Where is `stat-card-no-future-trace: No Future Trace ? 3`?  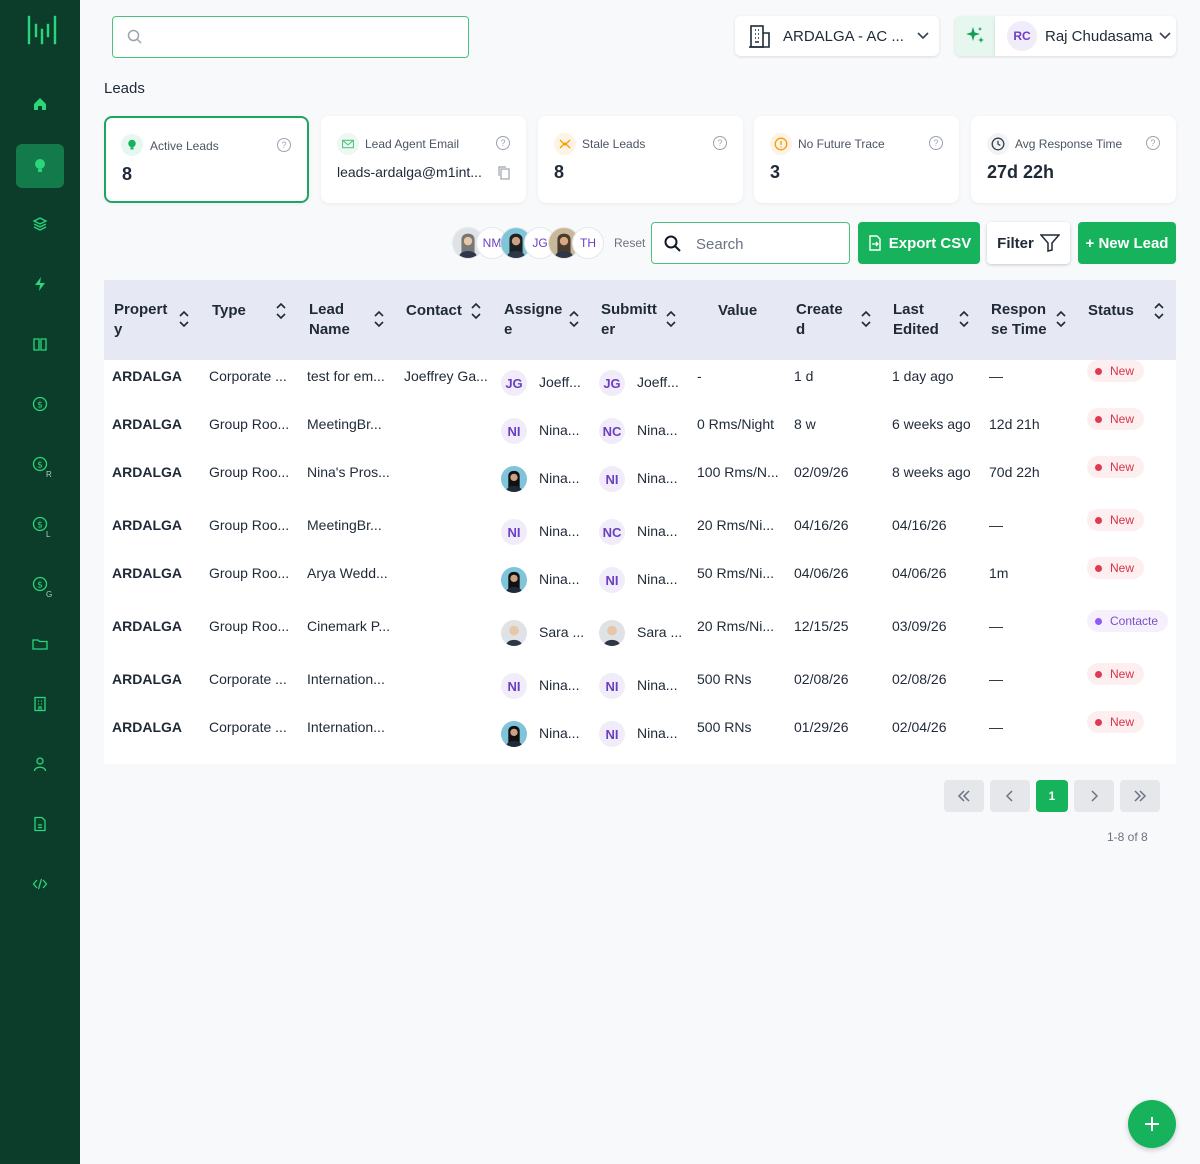
stat-card-no-future-trace: No Future Trace ? 3 is located at coordinates (856, 159).